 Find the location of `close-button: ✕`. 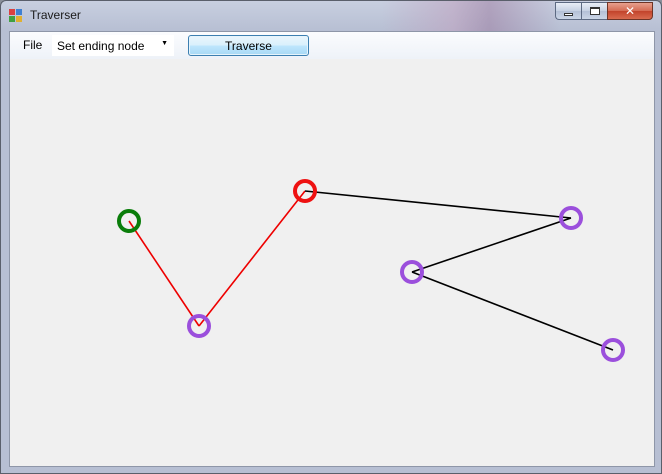

close-button: ✕ is located at coordinates (630, 11).